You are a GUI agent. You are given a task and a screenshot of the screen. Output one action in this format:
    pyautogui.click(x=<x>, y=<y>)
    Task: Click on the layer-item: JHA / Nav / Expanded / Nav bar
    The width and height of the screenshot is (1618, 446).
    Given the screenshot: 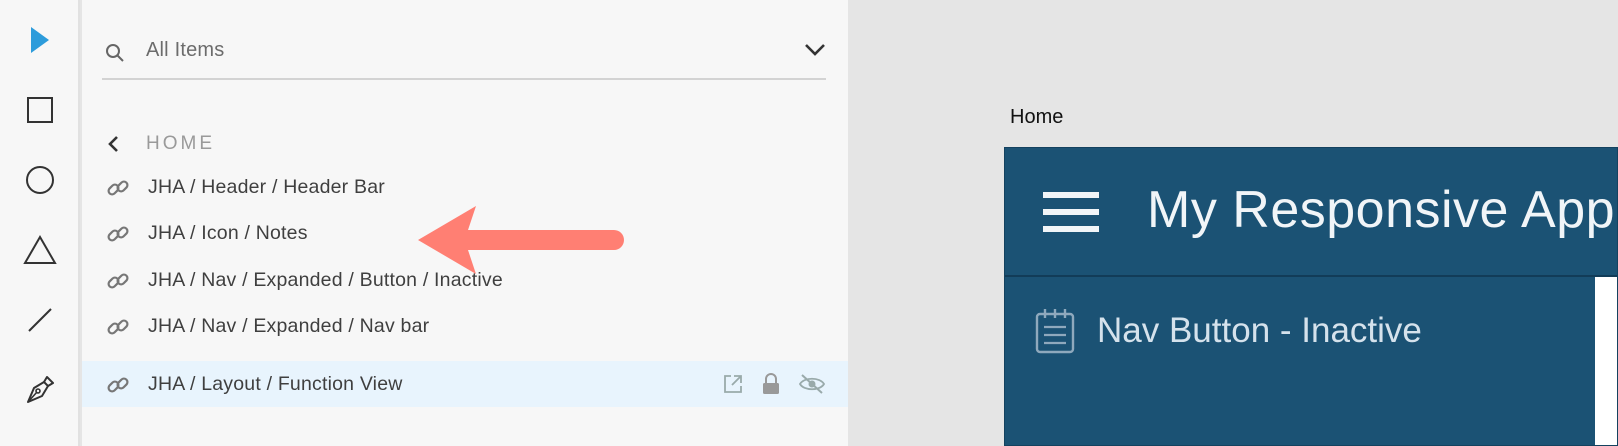 What is the action you would take?
    pyautogui.click(x=465, y=326)
    